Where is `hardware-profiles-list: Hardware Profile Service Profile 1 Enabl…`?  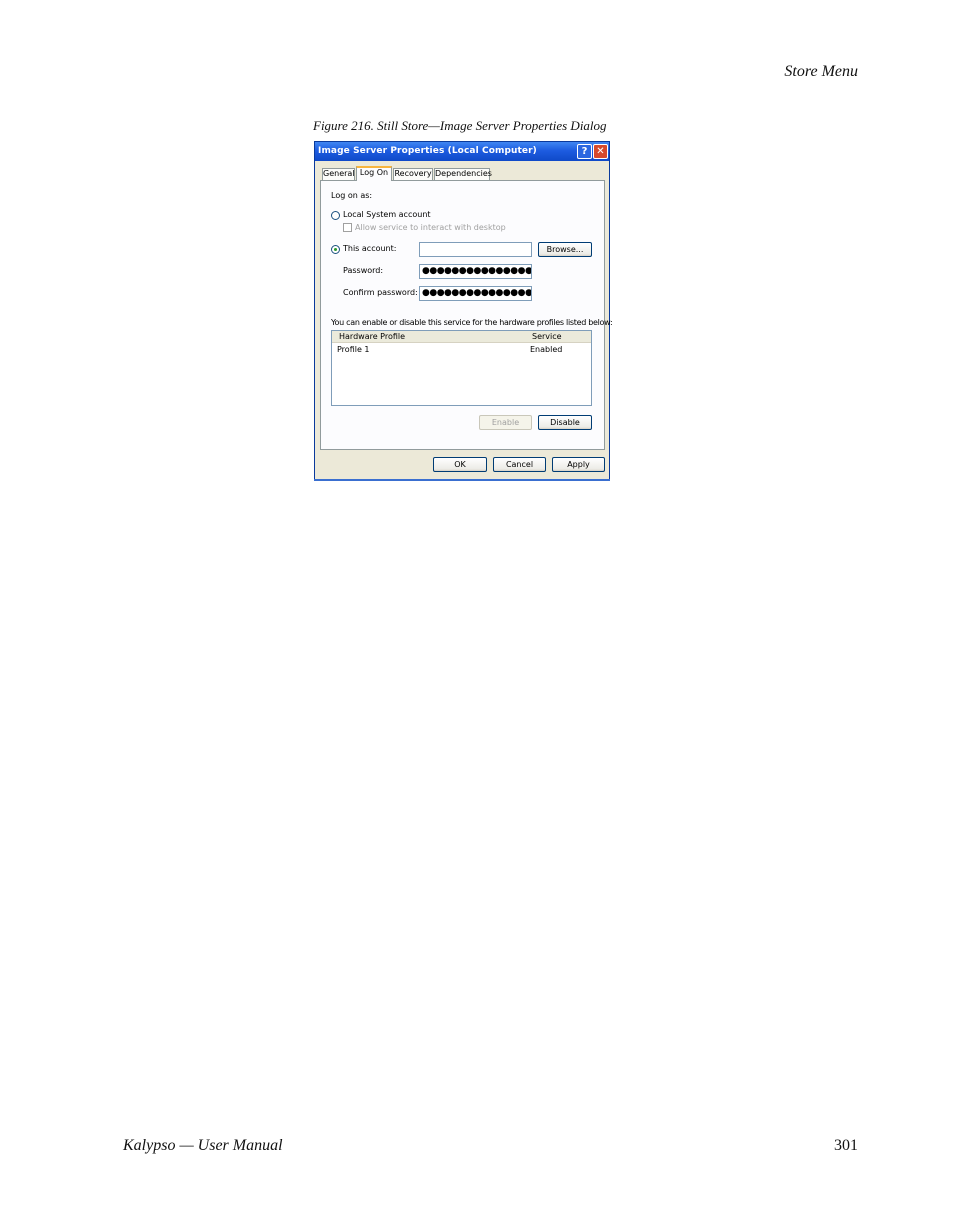
hardware-profiles-list: Hardware Profile Service Profile 1 Enabl… is located at coordinates (461, 368).